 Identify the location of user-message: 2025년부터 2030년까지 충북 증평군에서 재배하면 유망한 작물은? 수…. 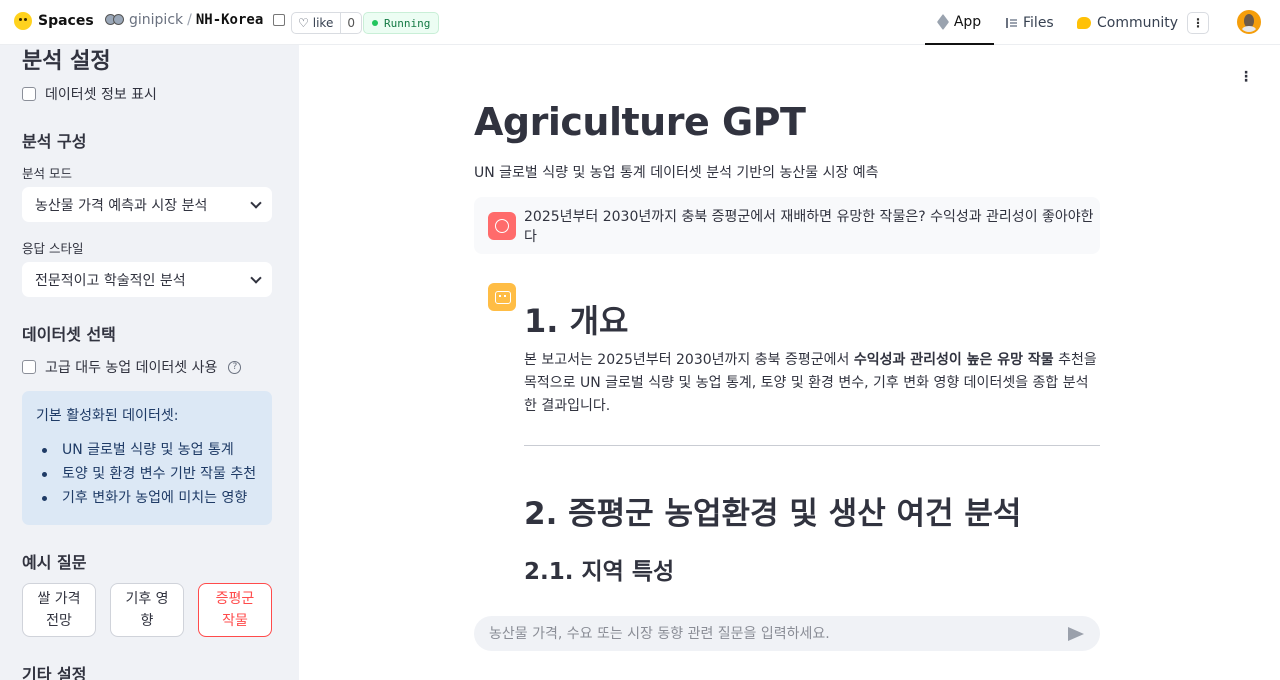
(787, 225).